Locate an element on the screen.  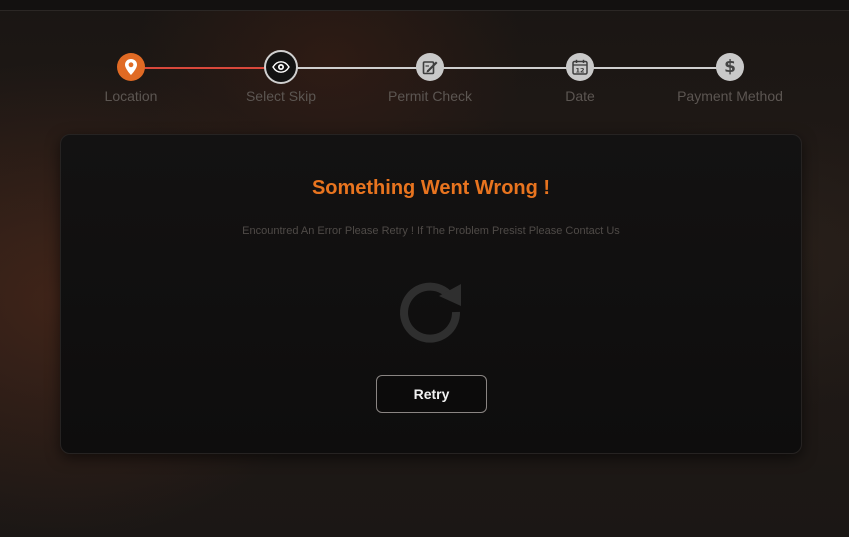
refresh-icon is located at coordinates (432, 309).